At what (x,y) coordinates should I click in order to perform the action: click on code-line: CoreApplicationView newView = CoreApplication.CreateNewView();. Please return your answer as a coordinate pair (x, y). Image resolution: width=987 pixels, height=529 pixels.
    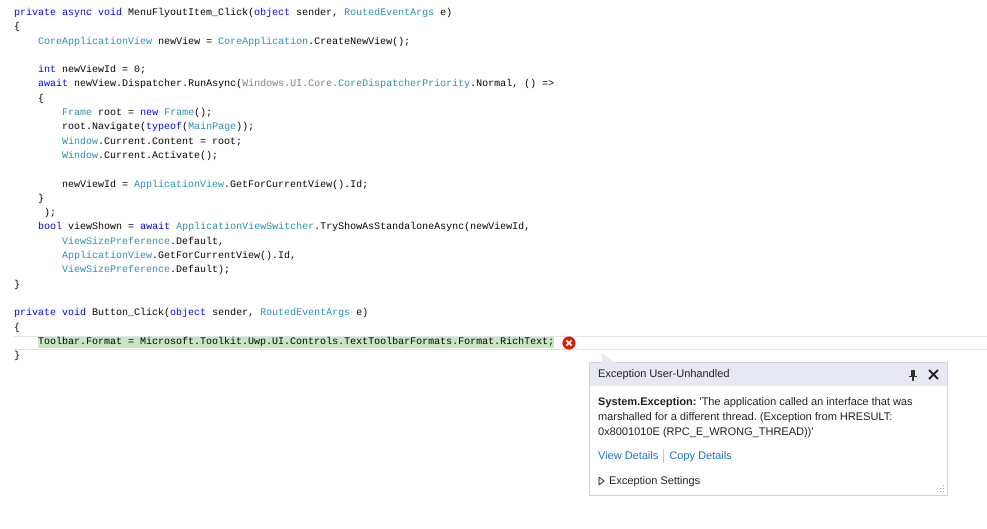
    Looking at the image, I should click on (223, 43).